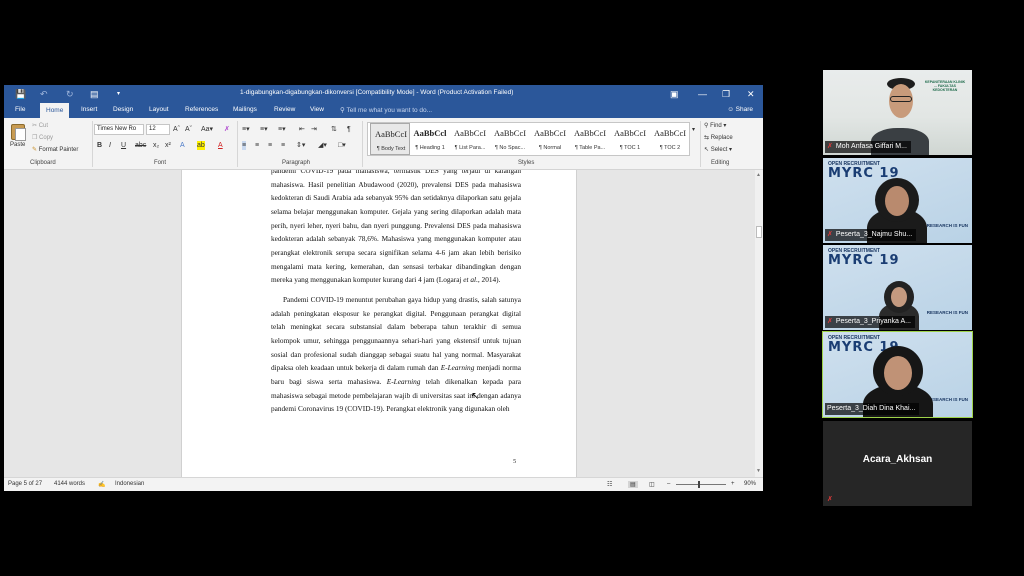 The image size is (1024, 576). Describe the element at coordinates (201, 145) in the screenshot. I see `highlight-icon: ab` at that location.